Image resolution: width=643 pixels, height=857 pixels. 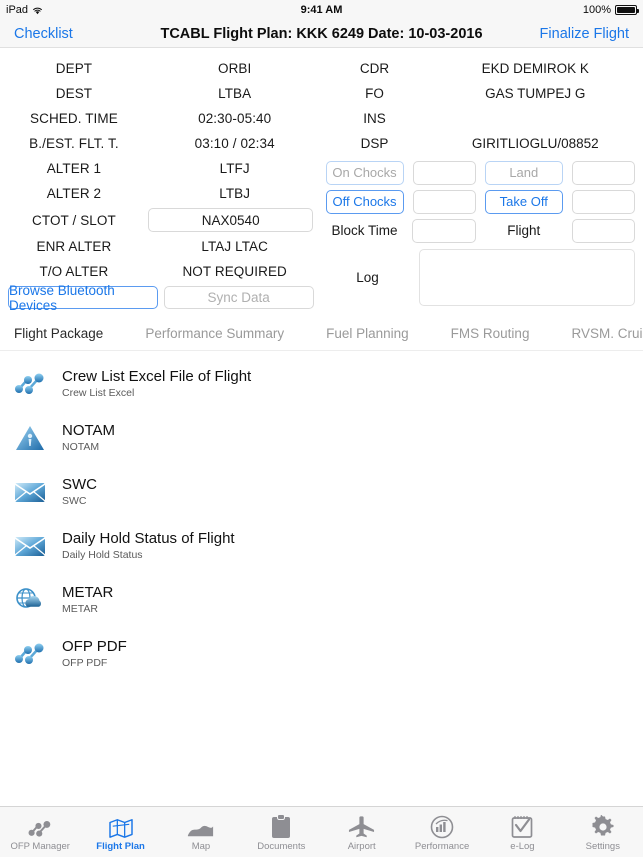 What do you see at coordinates (281, 846) in the screenshot?
I see `tab-label: Documents` at bounding box center [281, 846].